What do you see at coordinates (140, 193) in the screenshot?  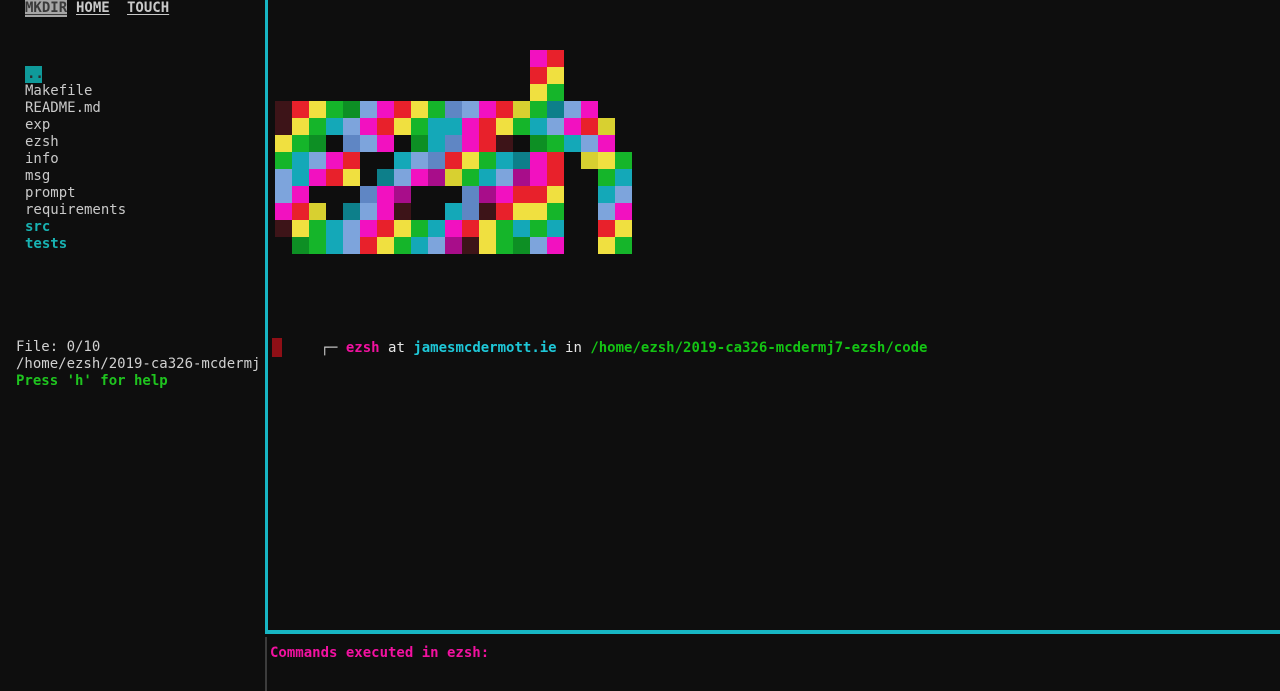 I see `file-list-item: prompt` at bounding box center [140, 193].